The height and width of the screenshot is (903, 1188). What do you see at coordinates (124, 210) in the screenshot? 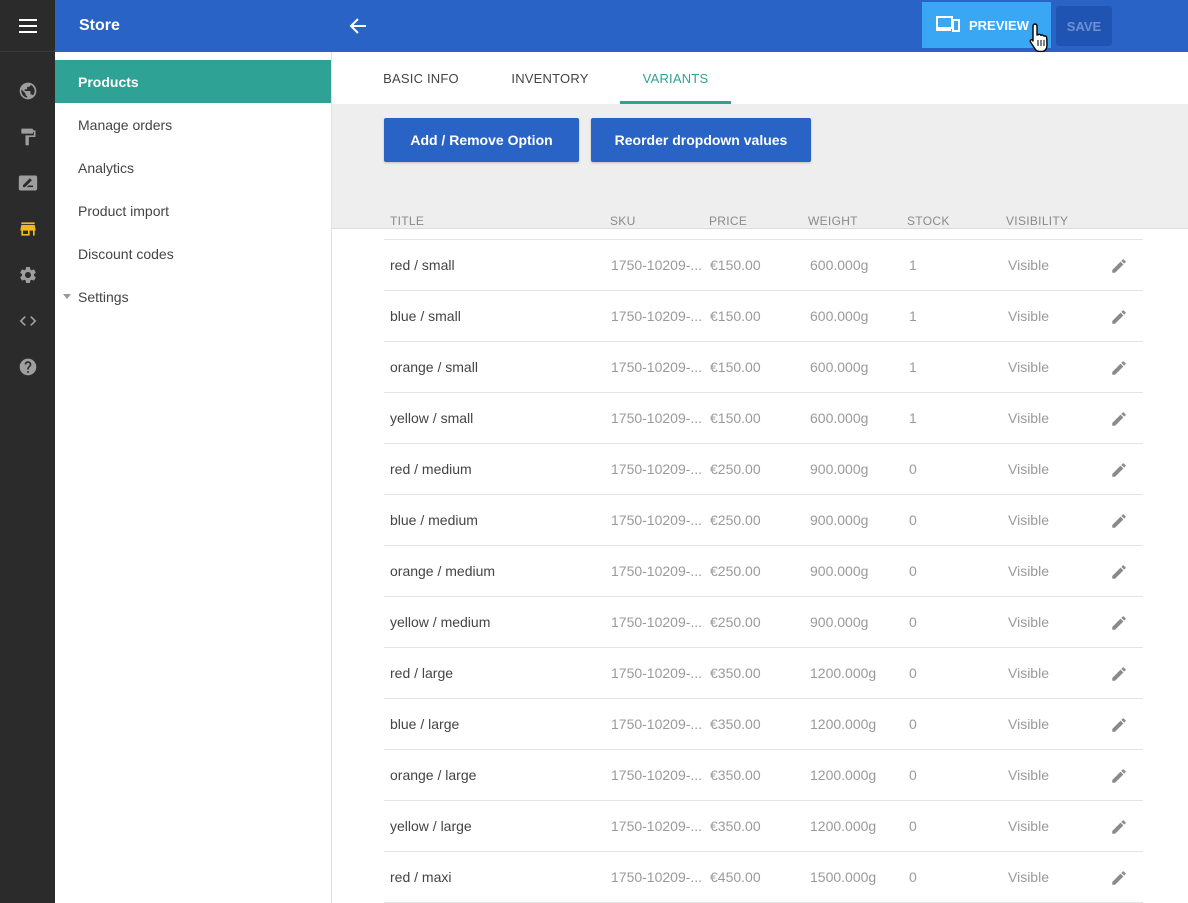
I see `sidebar-item-label: Product import` at bounding box center [124, 210].